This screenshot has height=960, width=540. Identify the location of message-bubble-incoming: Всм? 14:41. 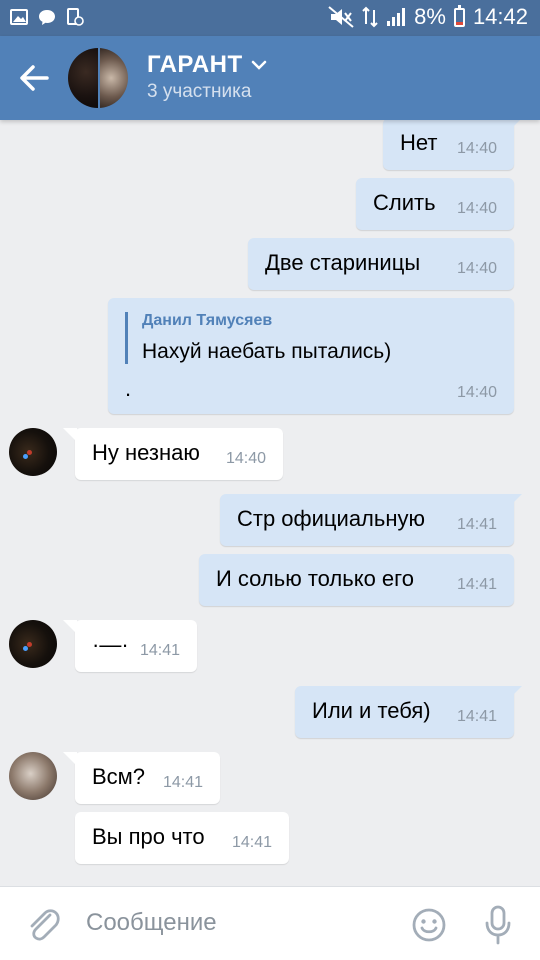
(141, 778).